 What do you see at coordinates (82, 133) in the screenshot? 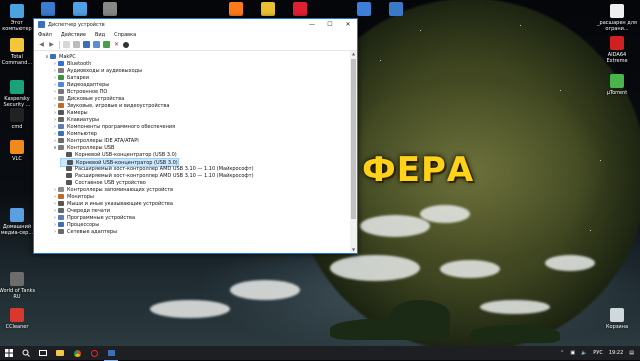
I see `tree-item-label: Компьютер` at bounding box center [82, 133].